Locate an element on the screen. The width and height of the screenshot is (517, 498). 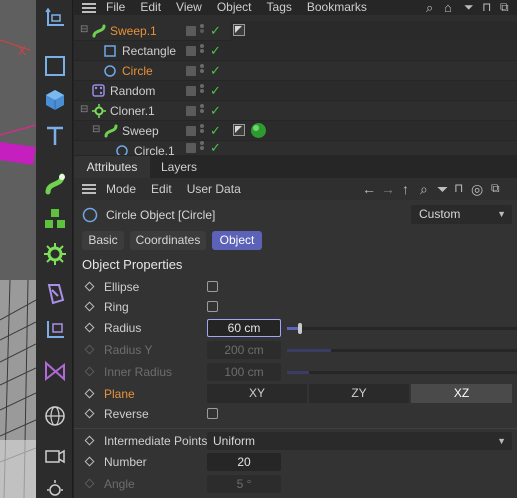
light-icon is located at coordinates (54, 485).